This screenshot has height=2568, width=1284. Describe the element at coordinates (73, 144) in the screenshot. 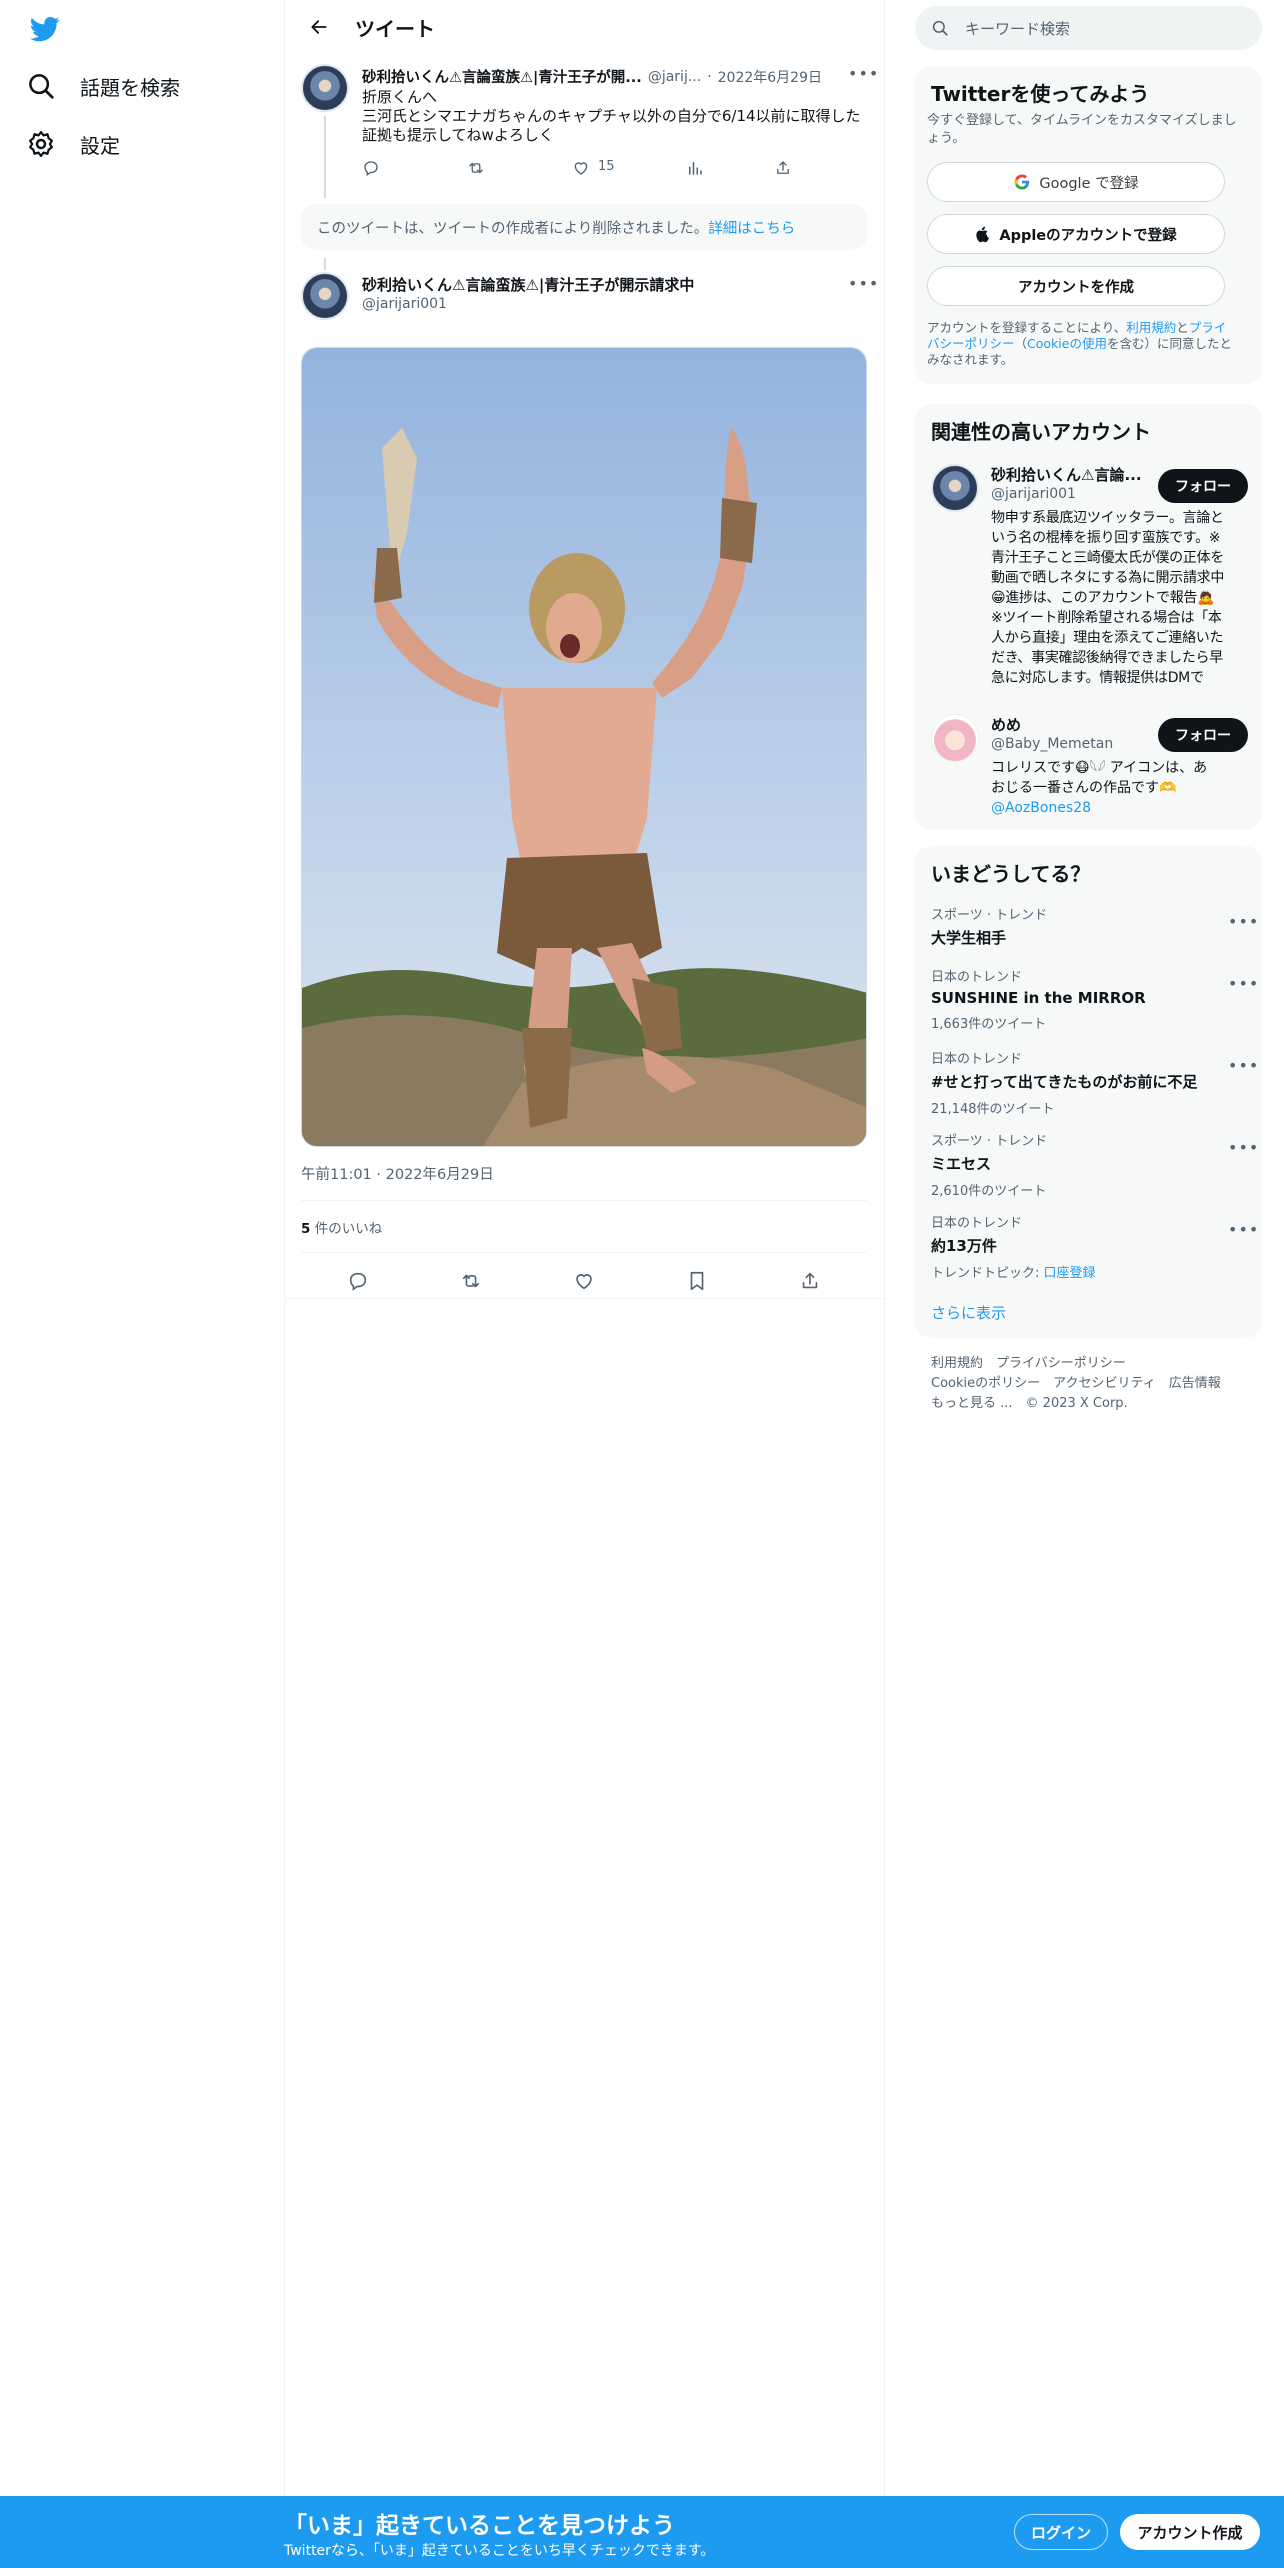

I see `nav-settings: 設定` at that location.